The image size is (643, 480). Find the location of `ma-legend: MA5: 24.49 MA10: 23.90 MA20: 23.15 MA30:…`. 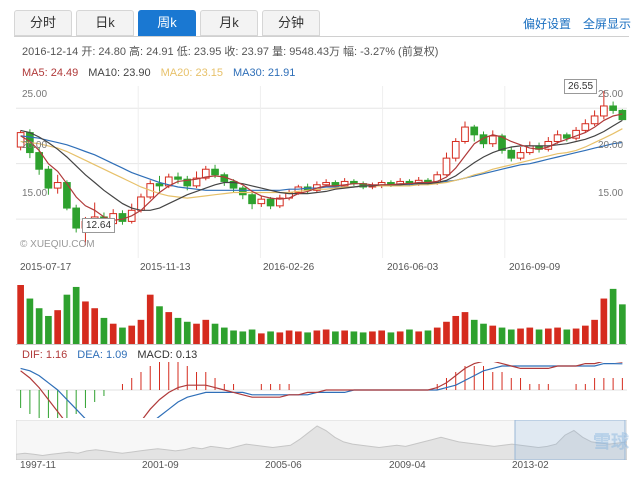

ma-legend: MA5: 24.49 MA10: 23.90 MA20: 23.15 MA30:… is located at coordinates (158, 73).